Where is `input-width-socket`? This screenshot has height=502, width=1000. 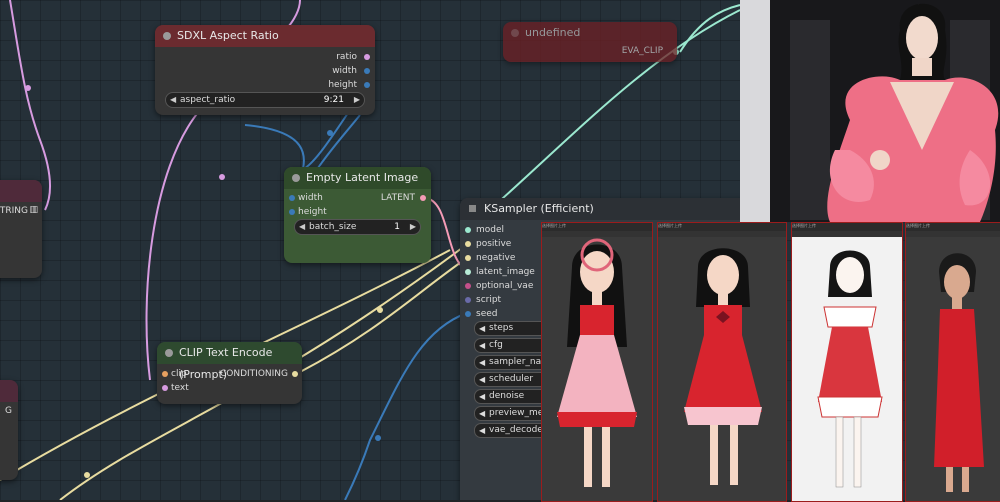
input-width-socket is located at coordinates (292, 198).